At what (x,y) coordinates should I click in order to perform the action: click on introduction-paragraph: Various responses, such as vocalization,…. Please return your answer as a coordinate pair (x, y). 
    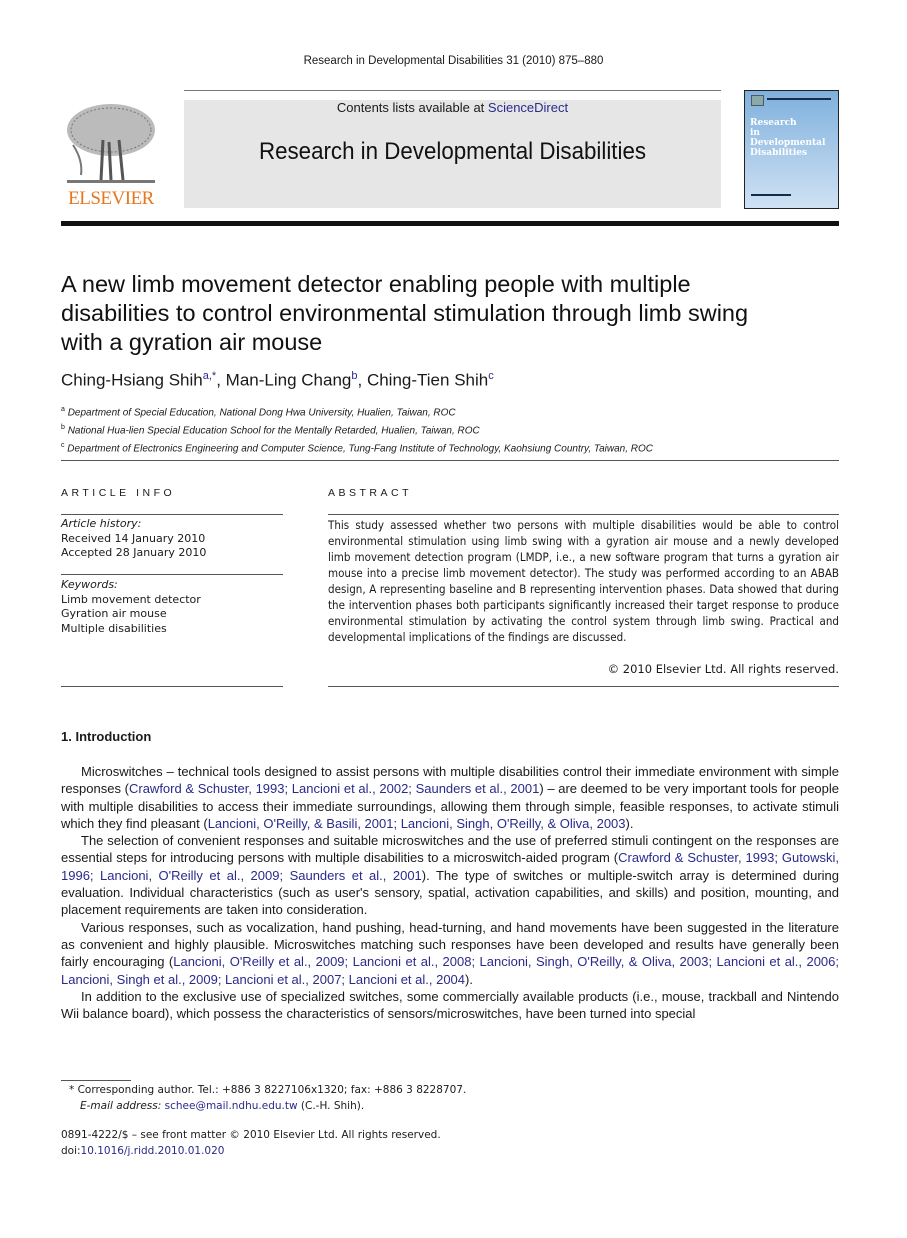
    Looking at the image, I should click on (450, 953).